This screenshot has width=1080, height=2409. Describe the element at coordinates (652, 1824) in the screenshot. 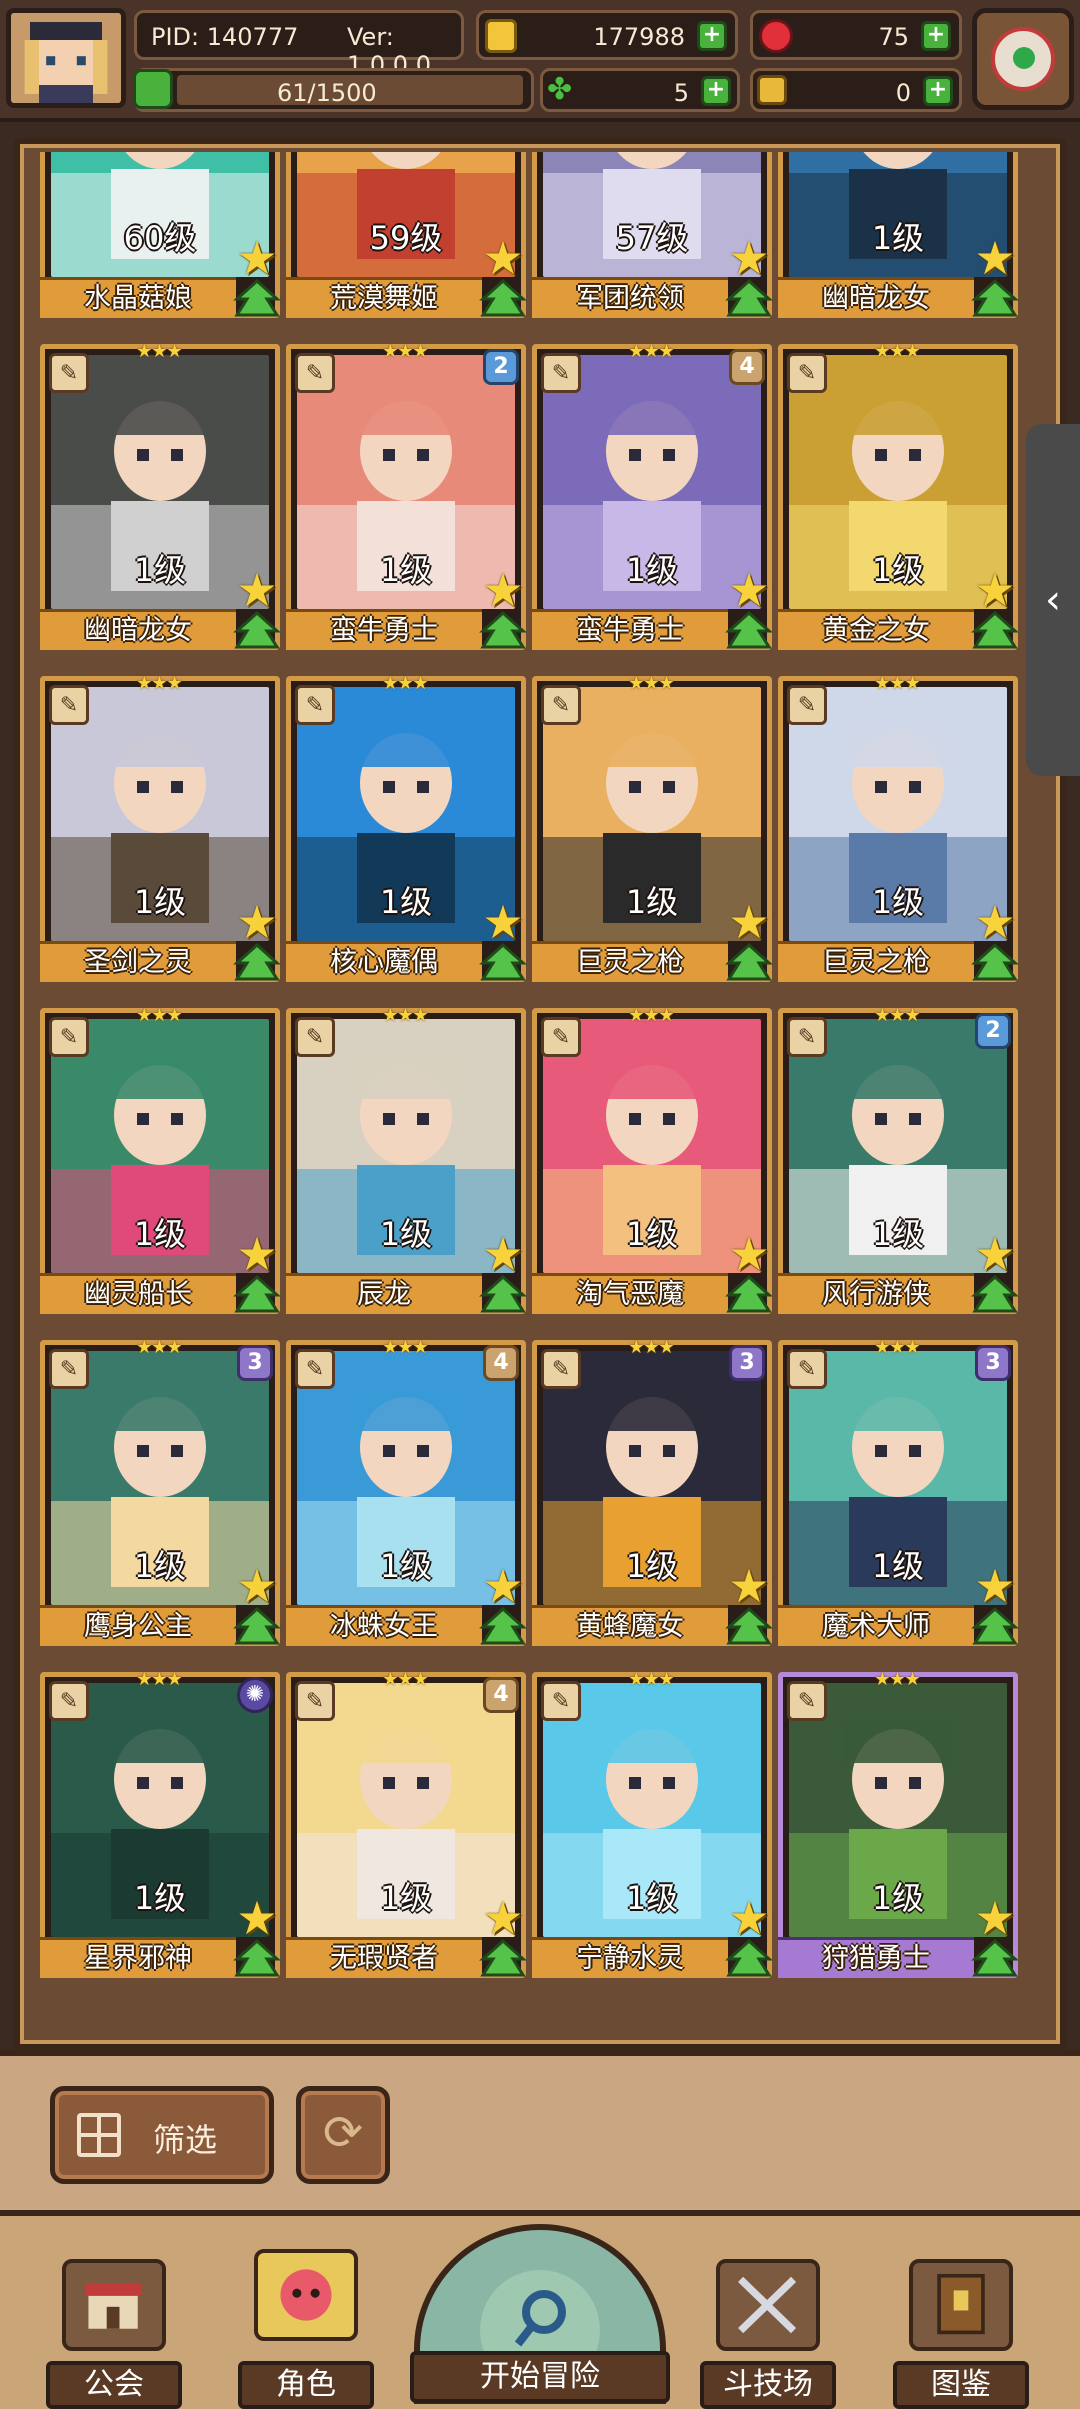

I see `character-card: ★★★ ✎ 1级 宁静水灵 ★` at that location.